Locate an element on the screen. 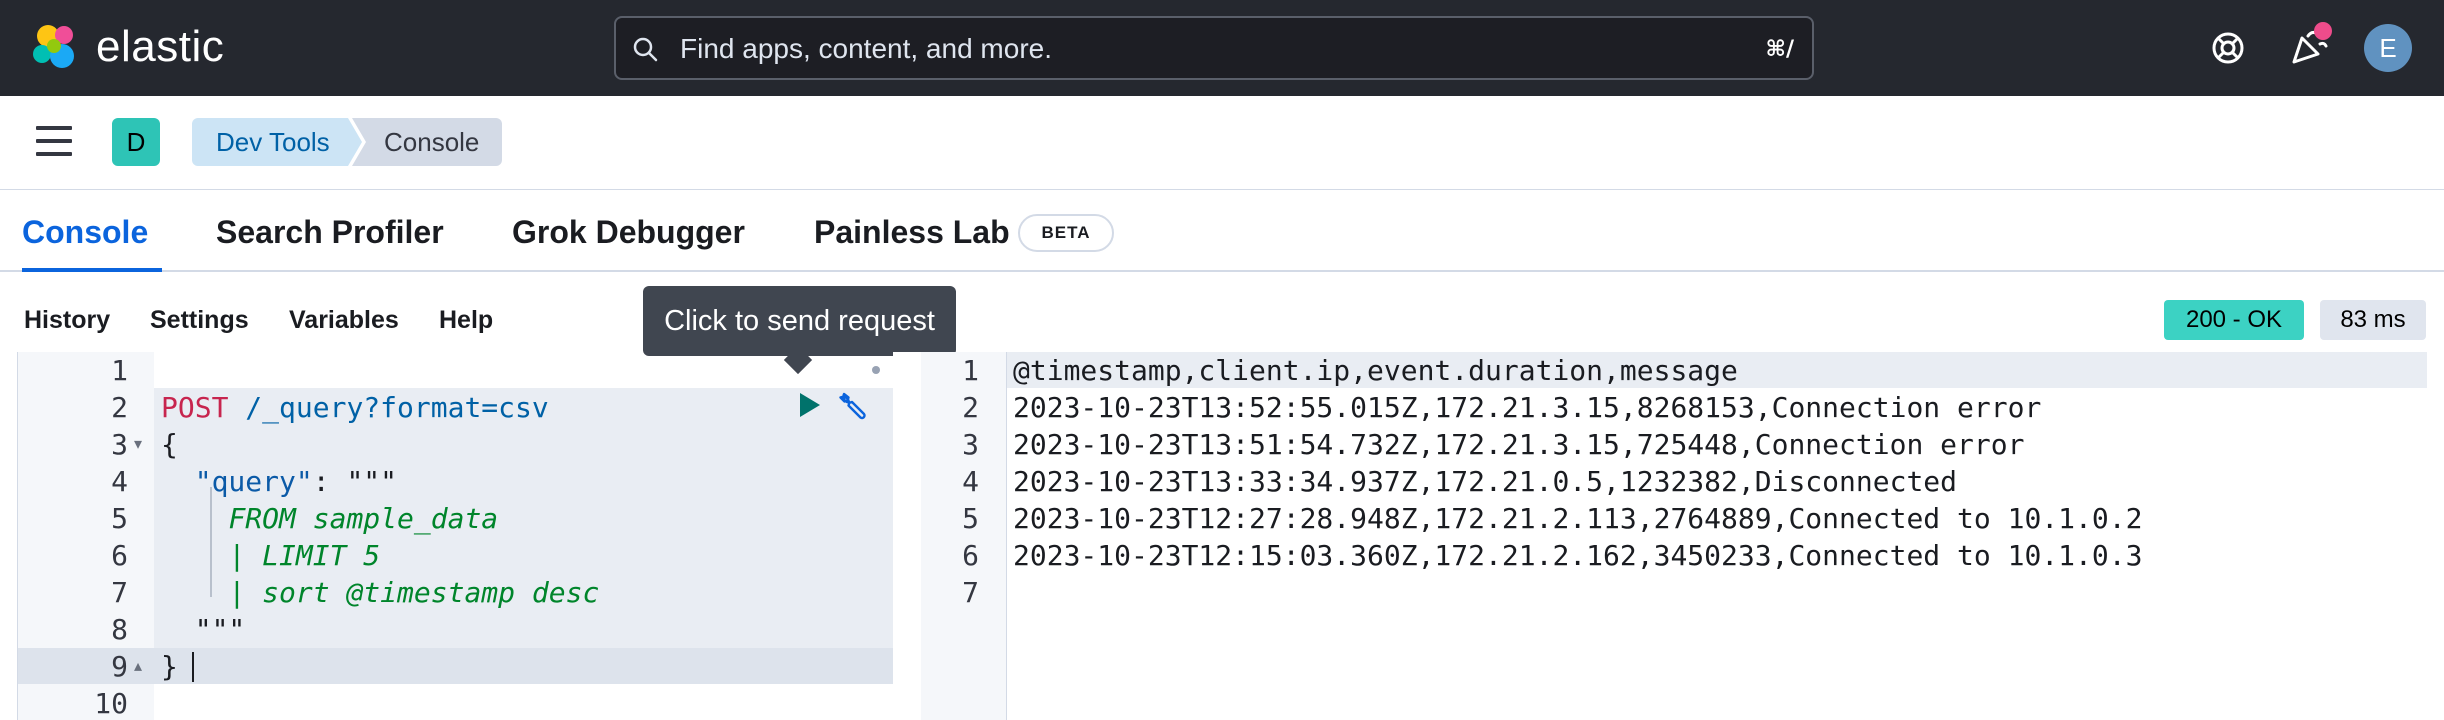 The width and height of the screenshot is (2444, 720). search-shortcut: ⌘/ is located at coordinates (1779, 49).